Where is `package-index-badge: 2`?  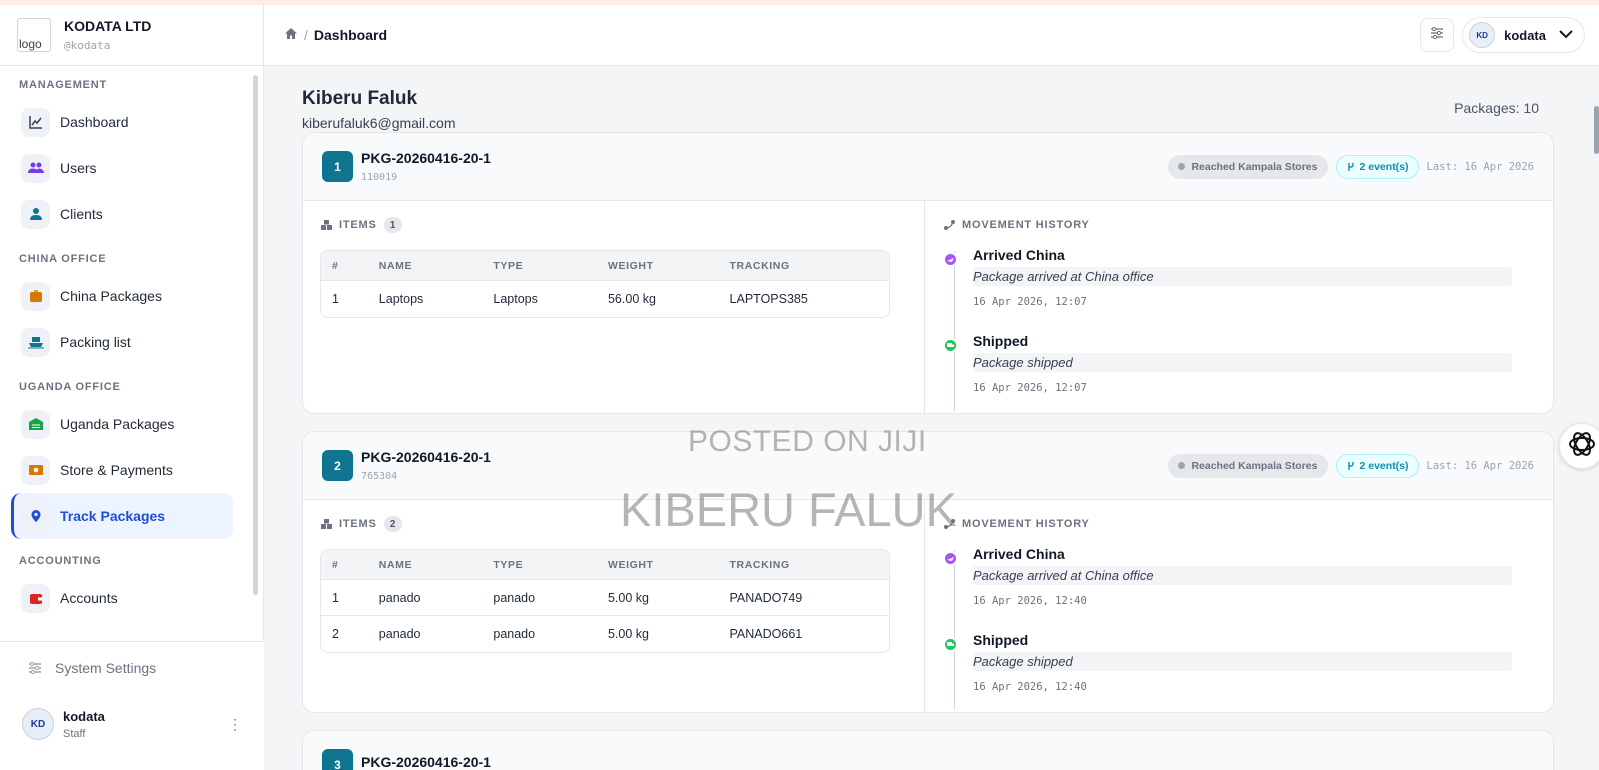 package-index-badge: 2 is located at coordinates (337, 465).